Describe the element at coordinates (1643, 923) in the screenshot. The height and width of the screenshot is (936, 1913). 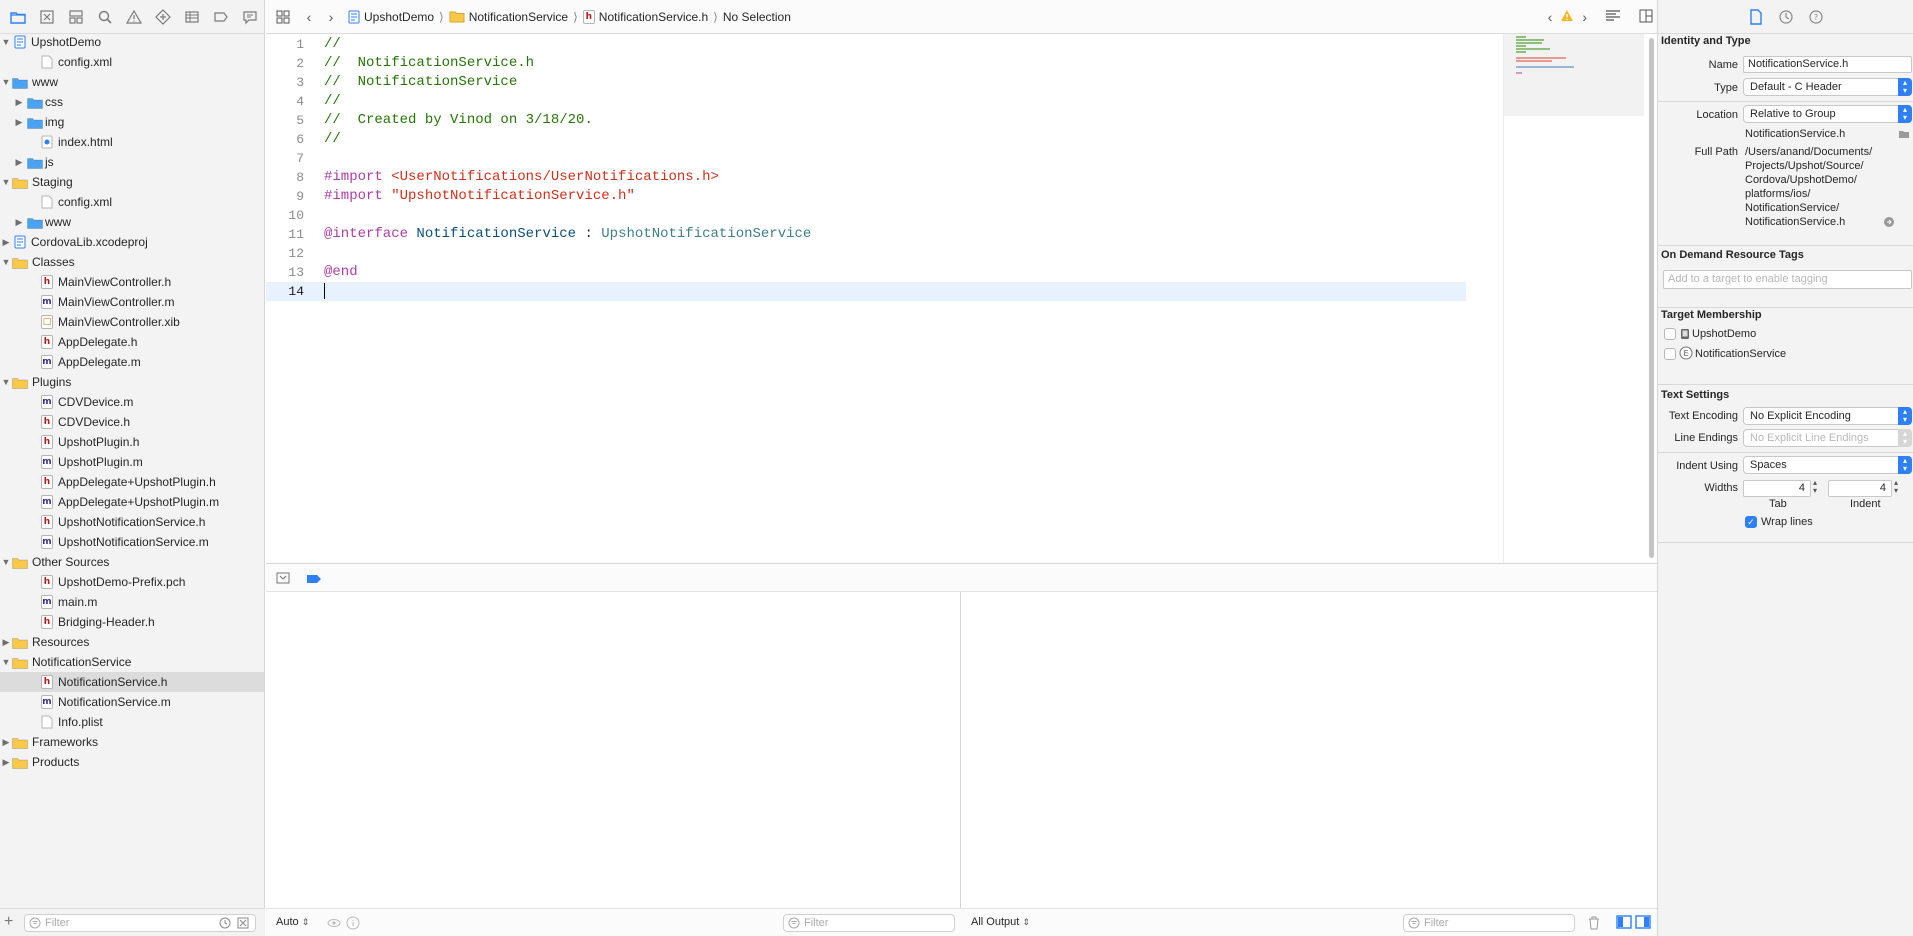
I see `show-console-view-icon` at that location.